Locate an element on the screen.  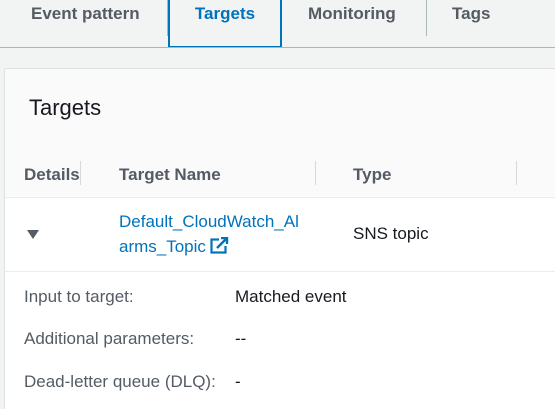
column-header-details: Details is located at coordinates (52, 174).